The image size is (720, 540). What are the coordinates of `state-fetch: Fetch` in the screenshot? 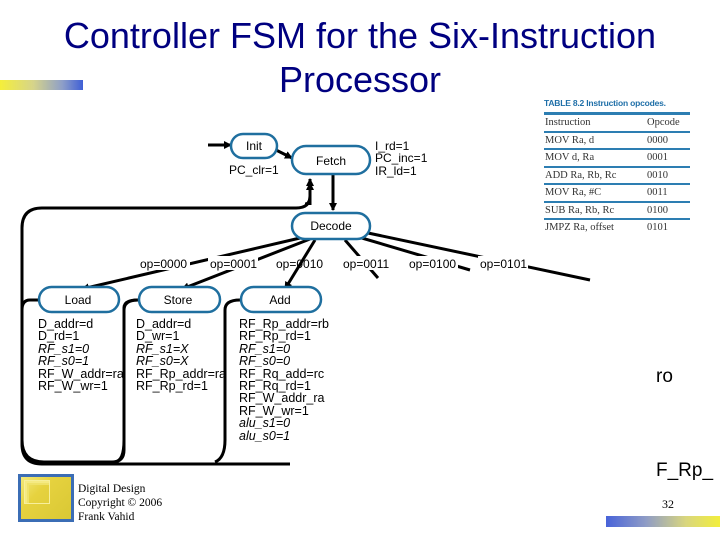 It's located at (331, 160).